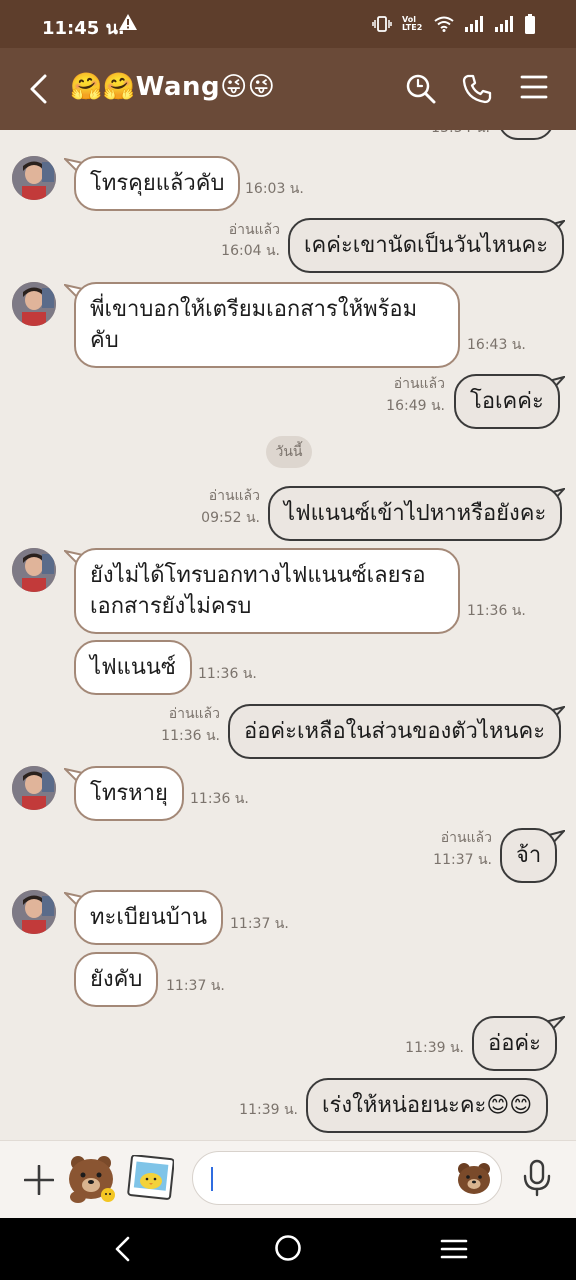 This screenshot has width=576, height=1280. I want to click on message-bubble-incoming: โทรหายุ, so click(129, 793).